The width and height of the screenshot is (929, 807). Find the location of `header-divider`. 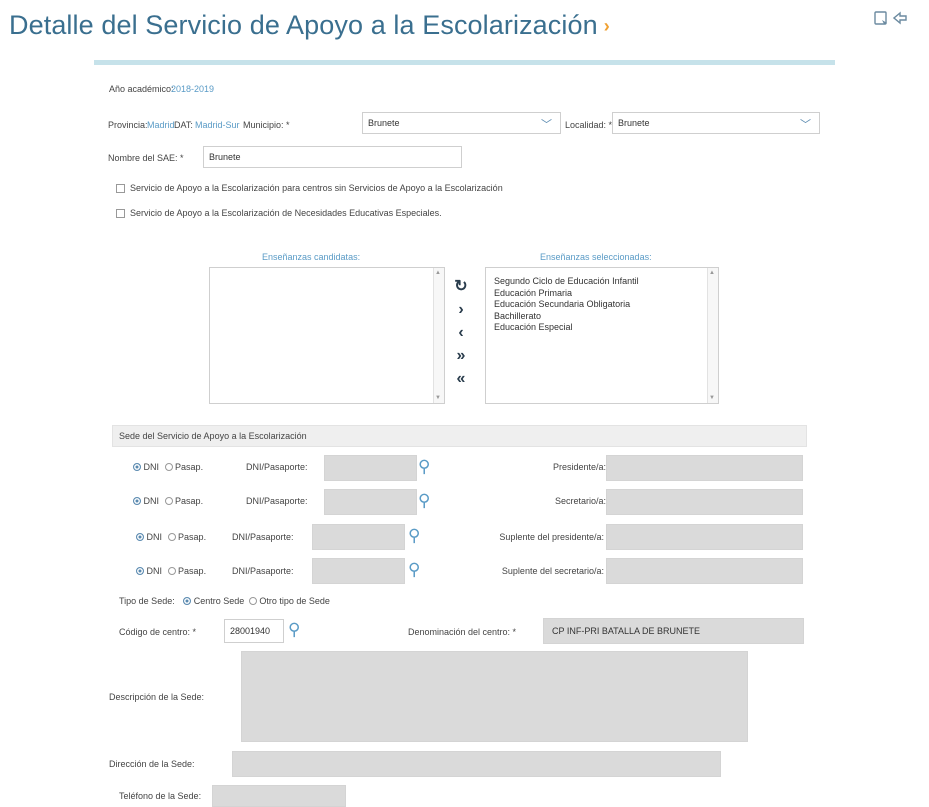

header-divider is located at coordinates (464, 62).